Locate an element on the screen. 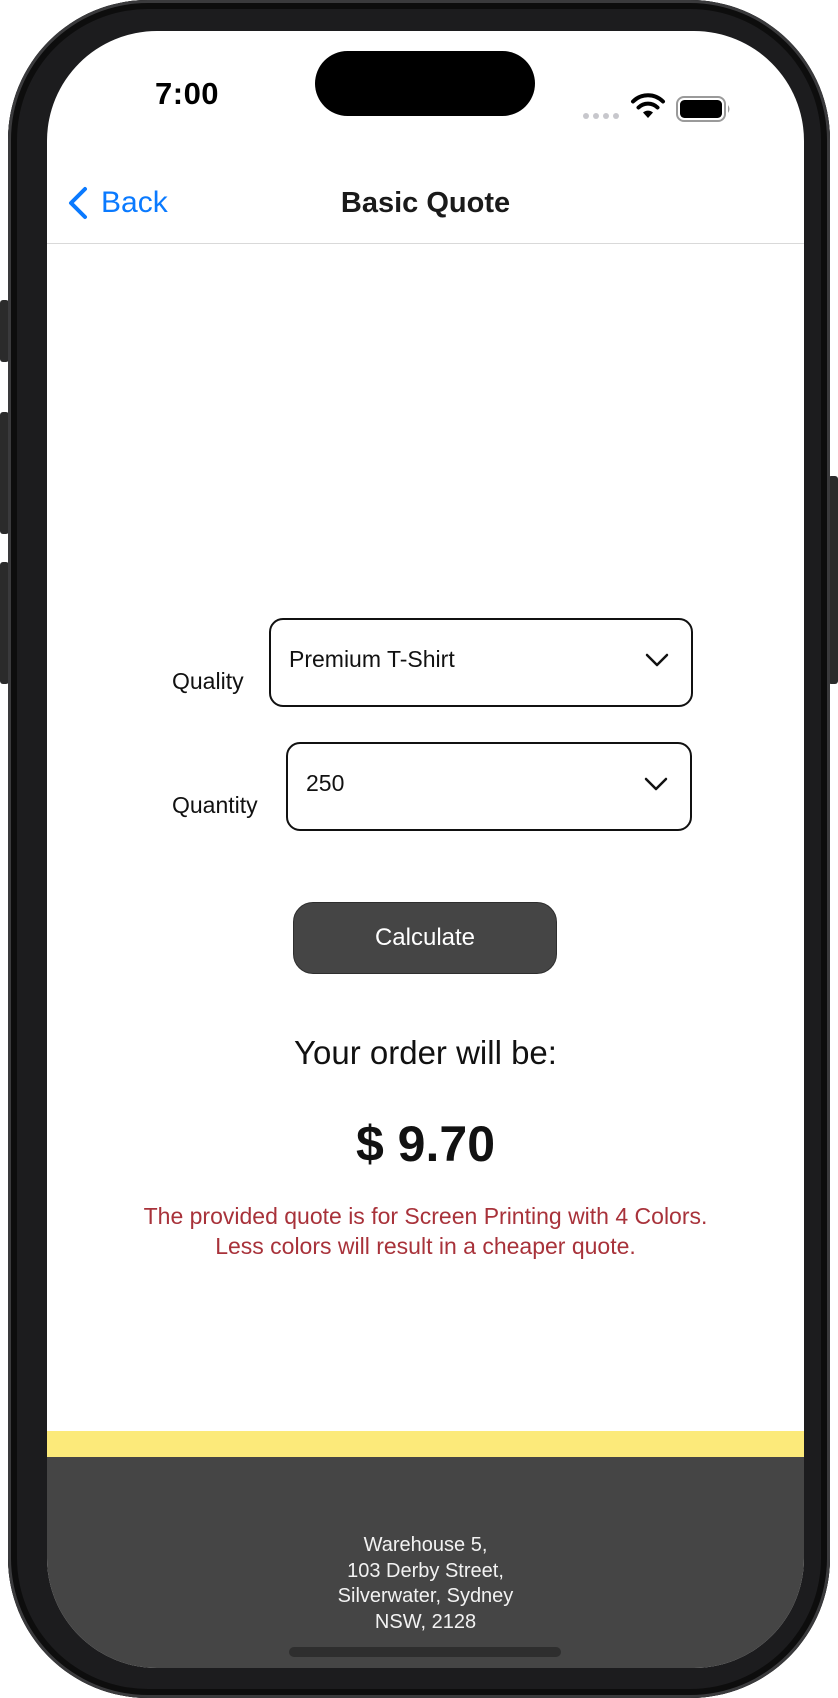  calculate-button: Calculate is located at coordinates (425, 938).